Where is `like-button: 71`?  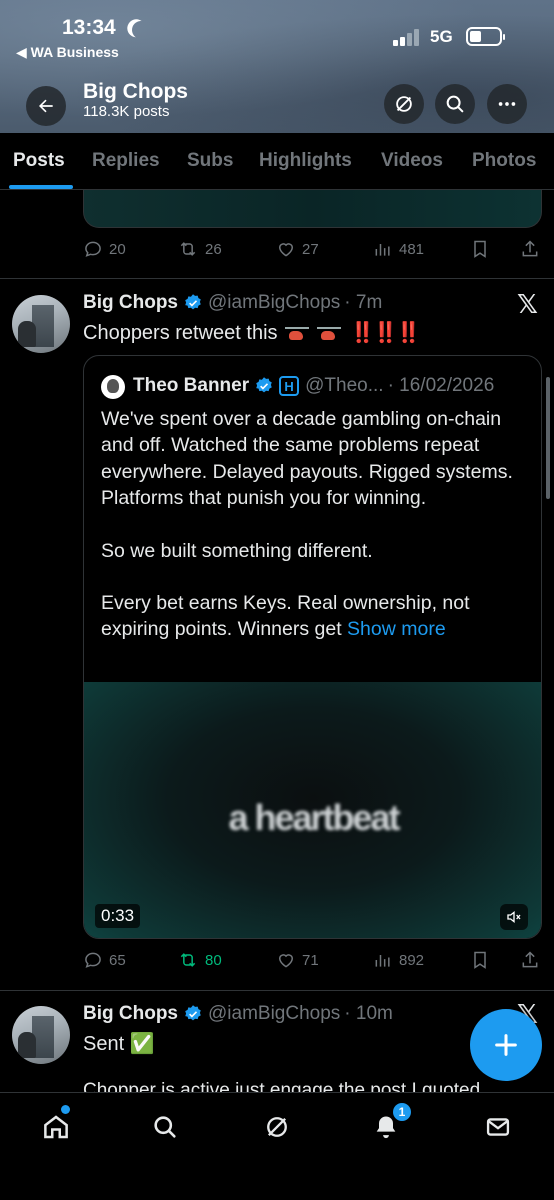 like-button: 71 is located at coordinates (297, 960).